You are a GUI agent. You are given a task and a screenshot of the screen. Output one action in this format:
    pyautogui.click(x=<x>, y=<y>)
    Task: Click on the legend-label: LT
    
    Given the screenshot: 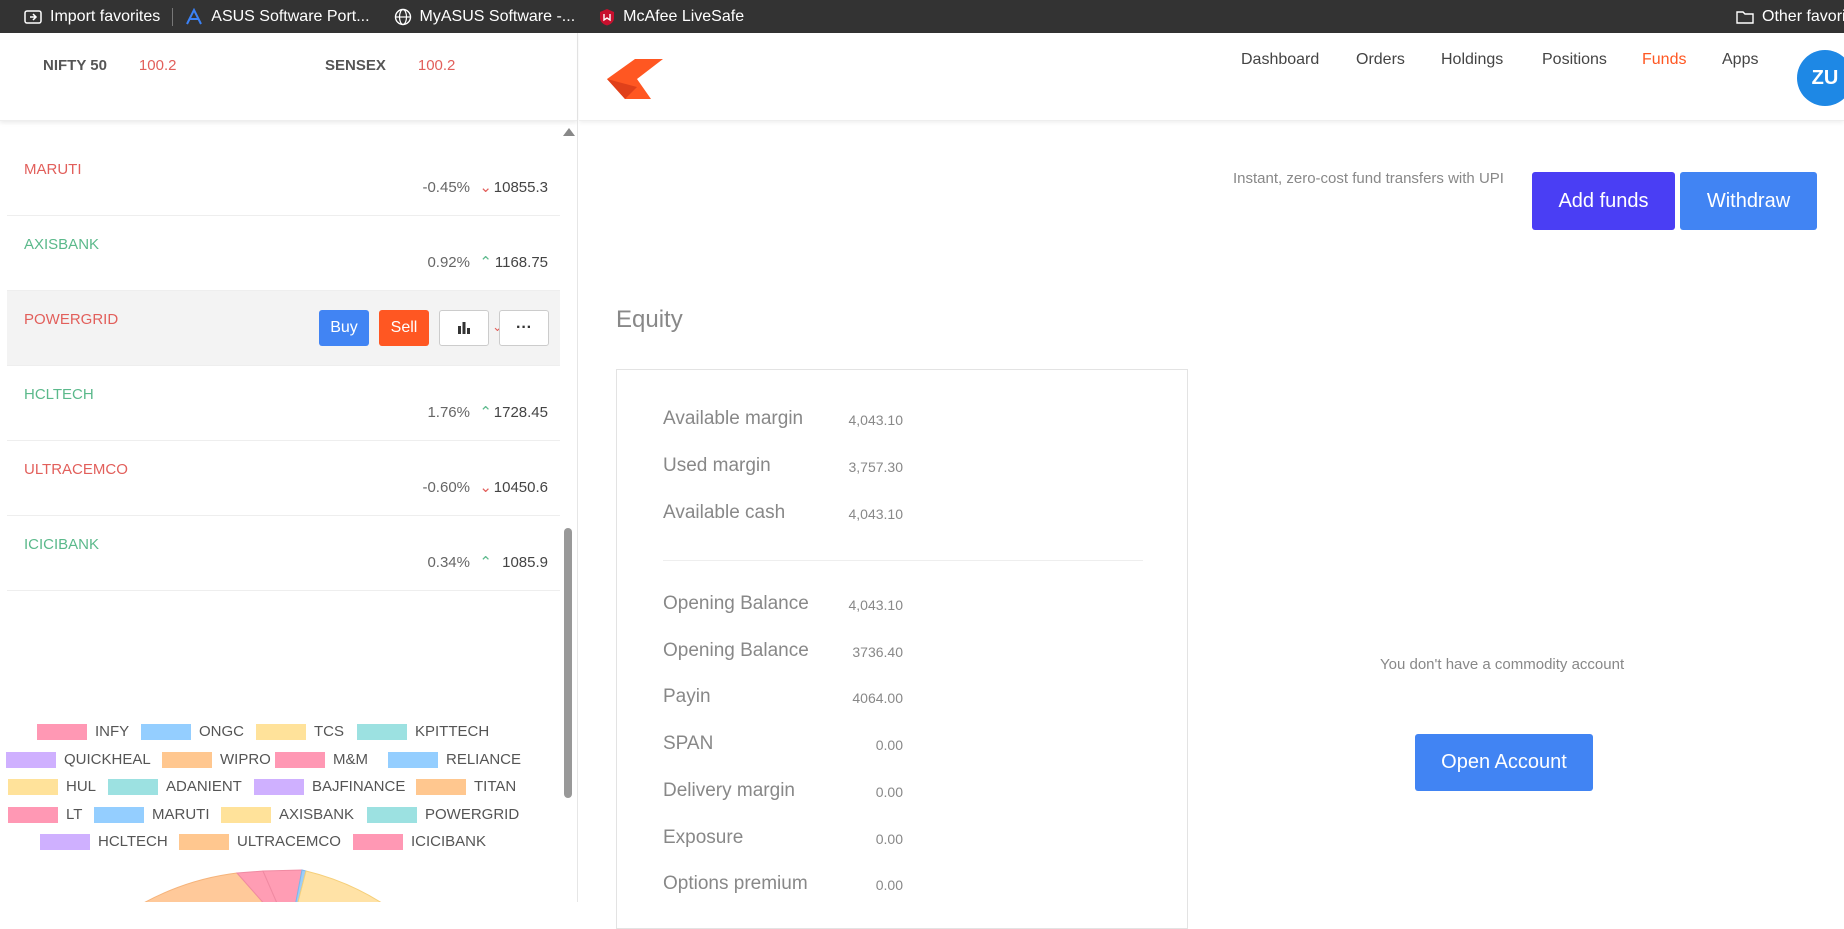 What is the action you would take?
    pyautogui.click(x=74, y=814)
    